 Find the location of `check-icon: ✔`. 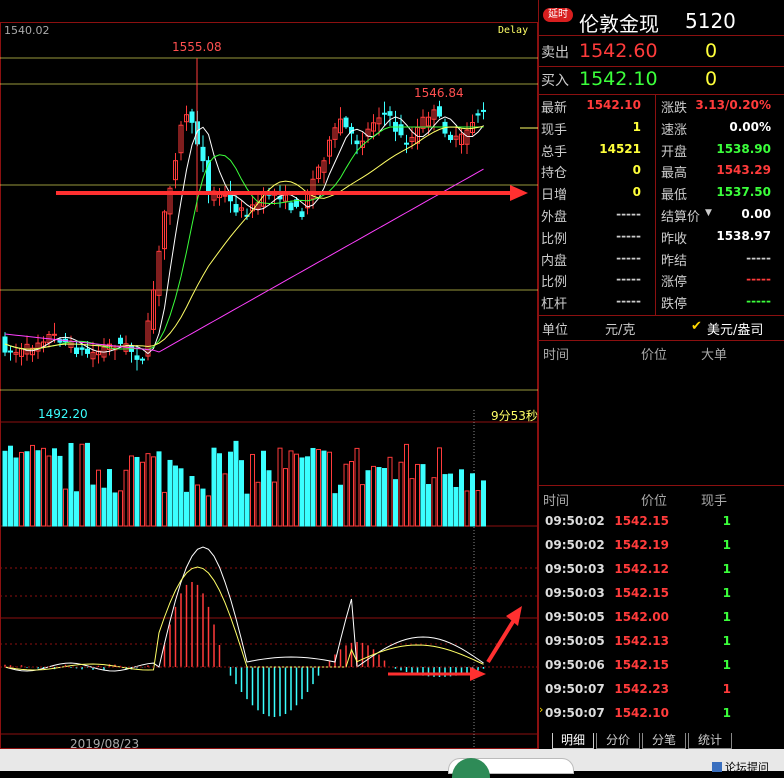

check-icon: ✔ is located at coordinates (696, 326).